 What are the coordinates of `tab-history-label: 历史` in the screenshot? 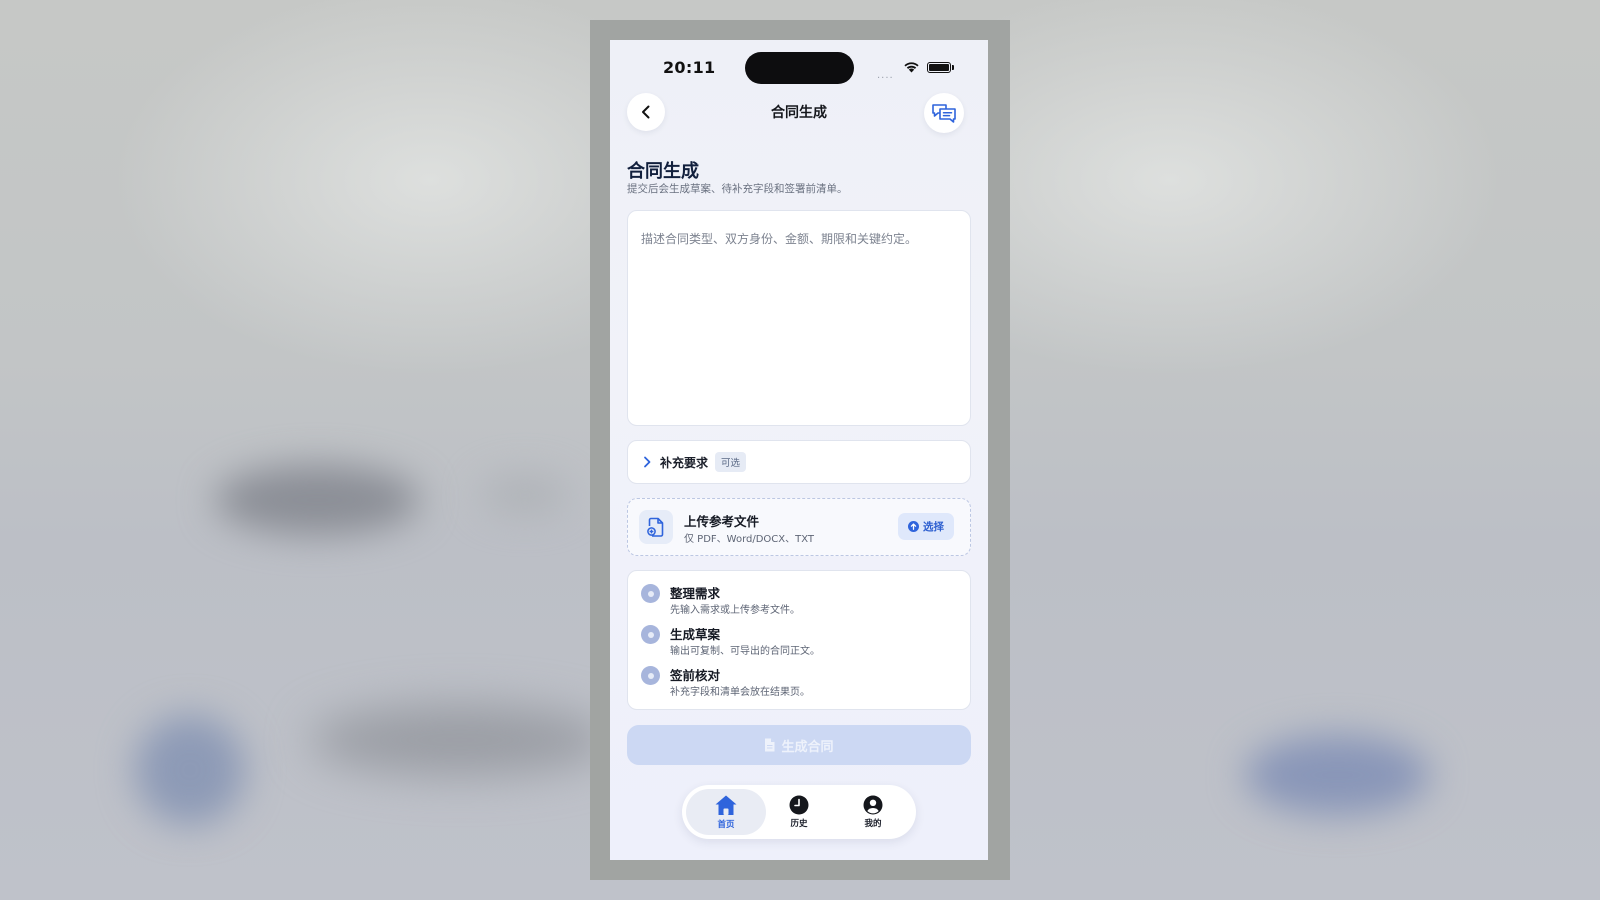 It's located at (799, 824).